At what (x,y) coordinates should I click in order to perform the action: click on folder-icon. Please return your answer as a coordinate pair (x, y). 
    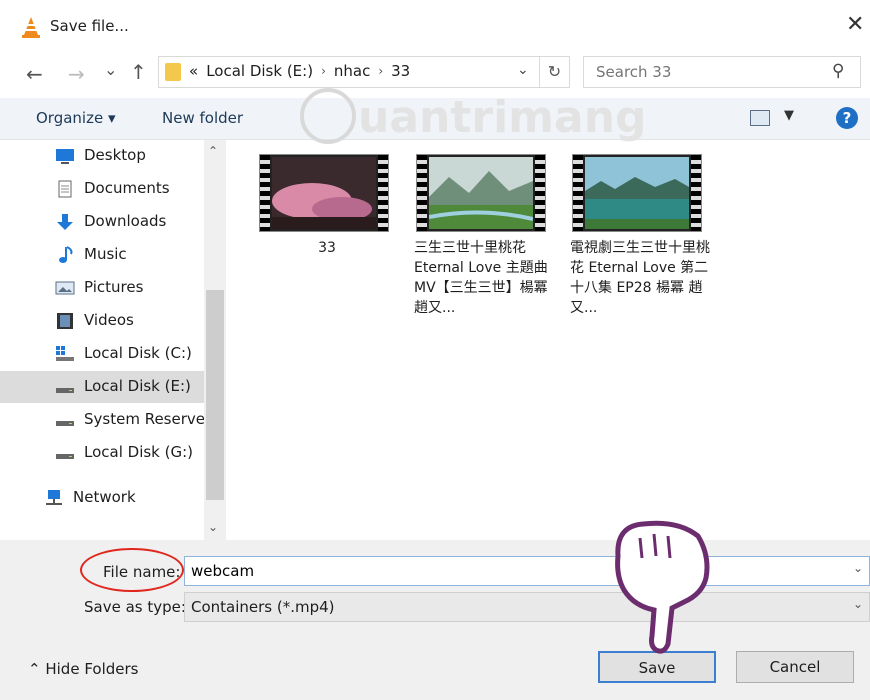
    Looking at the image, I should click on (173, 72).